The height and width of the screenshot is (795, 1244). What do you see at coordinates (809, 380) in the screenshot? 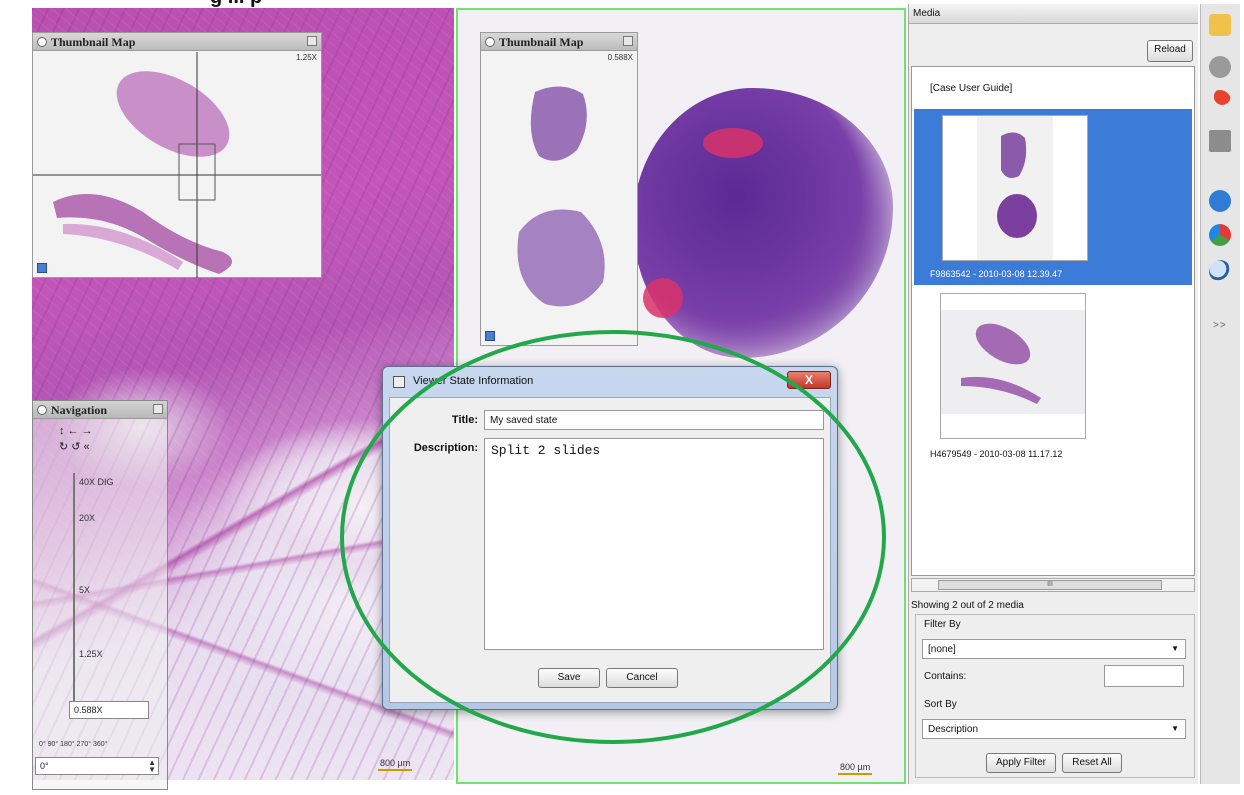
I see `dialog-close-button: X` at bounding box center [809, 380].